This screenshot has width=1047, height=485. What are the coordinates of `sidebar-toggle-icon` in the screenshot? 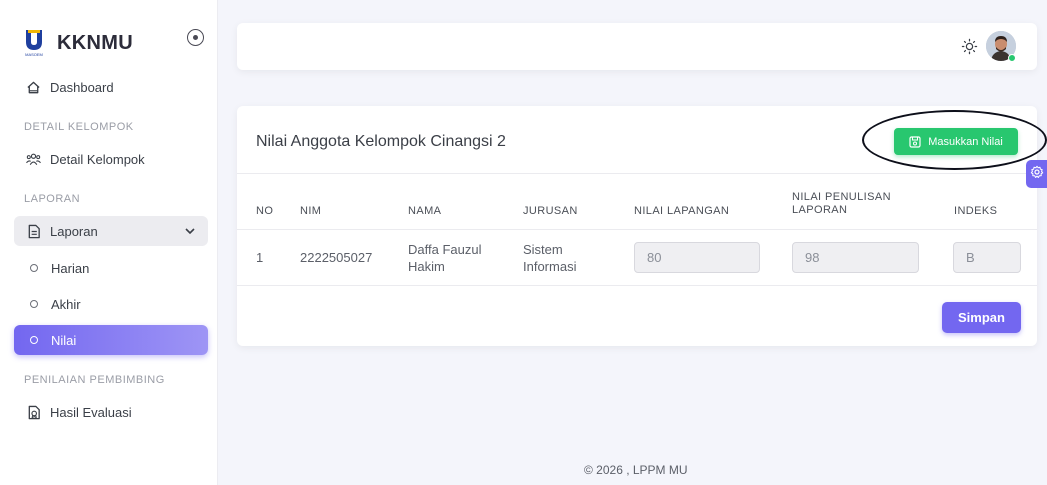 It's located at (195, 37).